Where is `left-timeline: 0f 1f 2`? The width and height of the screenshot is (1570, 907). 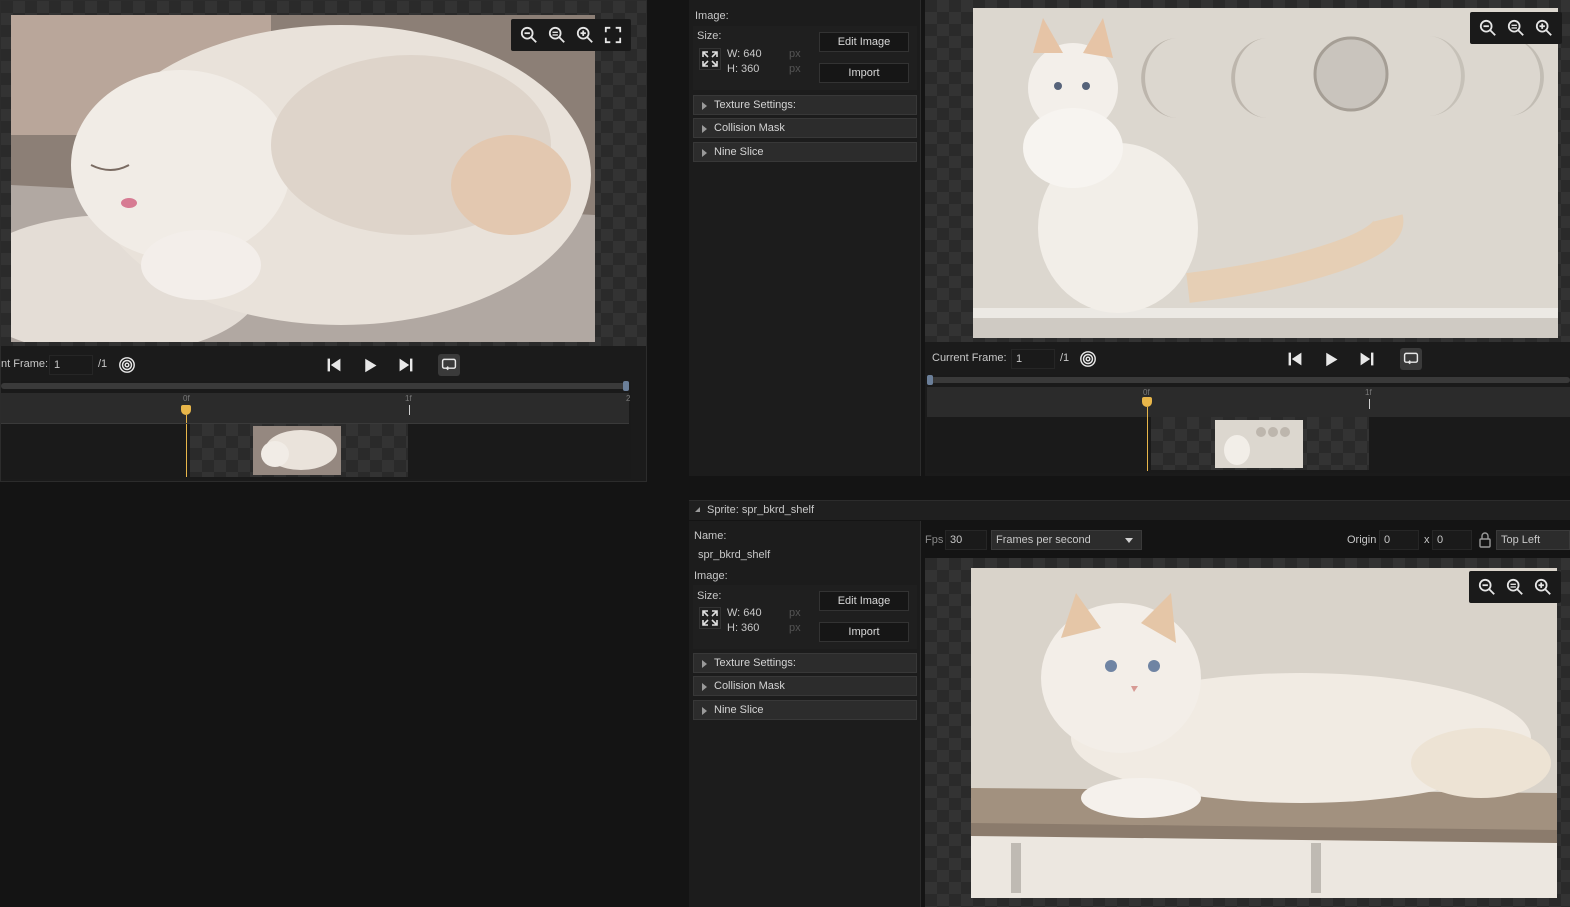 left-timeline: 0f 1f 2 is located at coordinates (316, 430).